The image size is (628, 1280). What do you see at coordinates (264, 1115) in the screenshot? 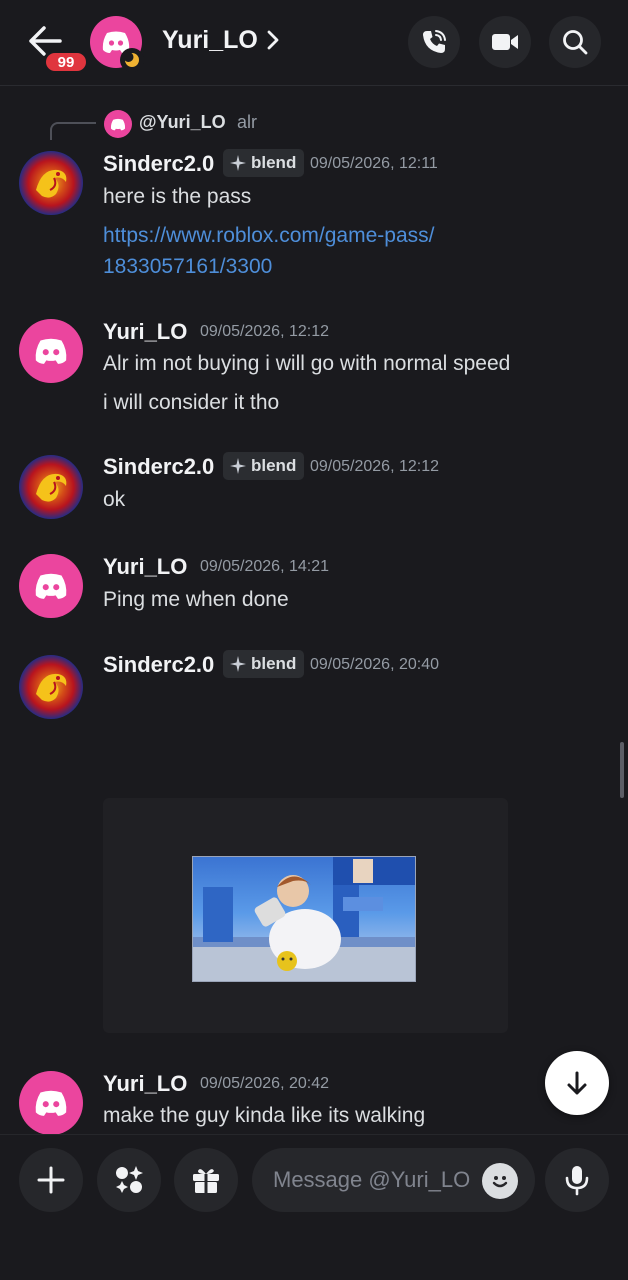
I see `message-text: make the guy kinda like its walking` at bounding box center [264, 1115].